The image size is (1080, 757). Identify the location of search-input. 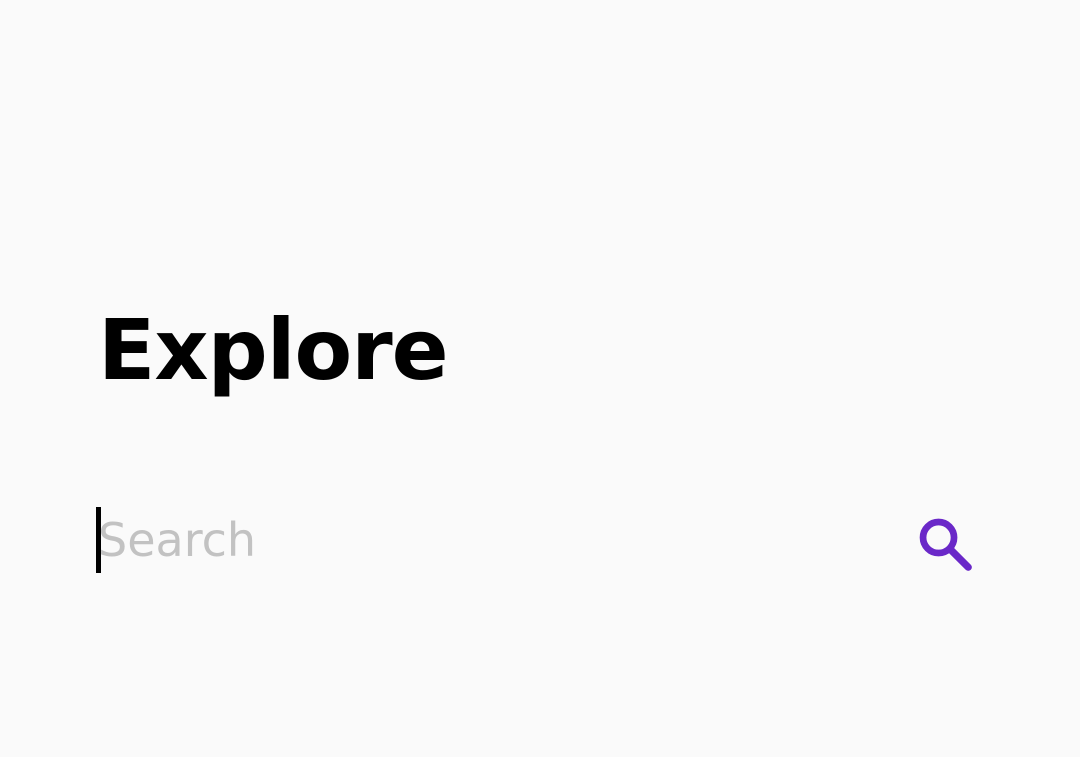
(488, 540).